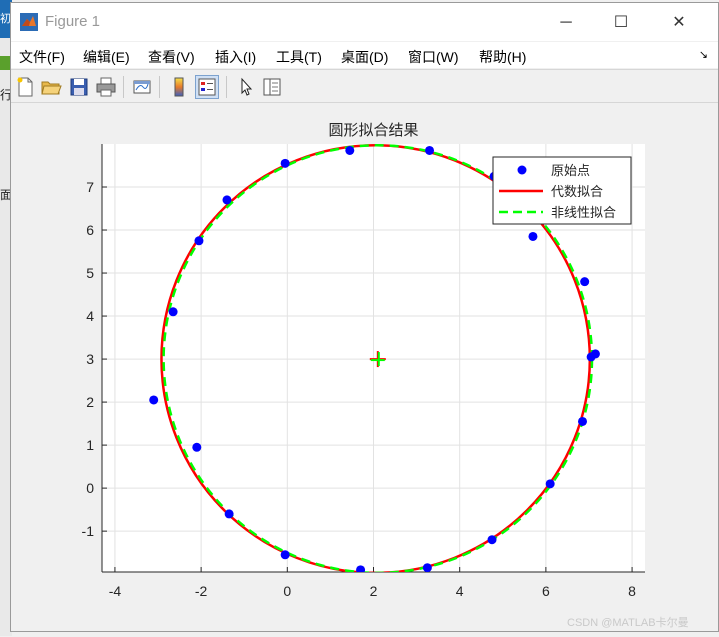 The width and height of the screenshot is (719, 637). What do you see at coordinates (373, 130) in the screenshot?
I see `chart-title: 圆形拟合结果` at bounding box center [373, 130].